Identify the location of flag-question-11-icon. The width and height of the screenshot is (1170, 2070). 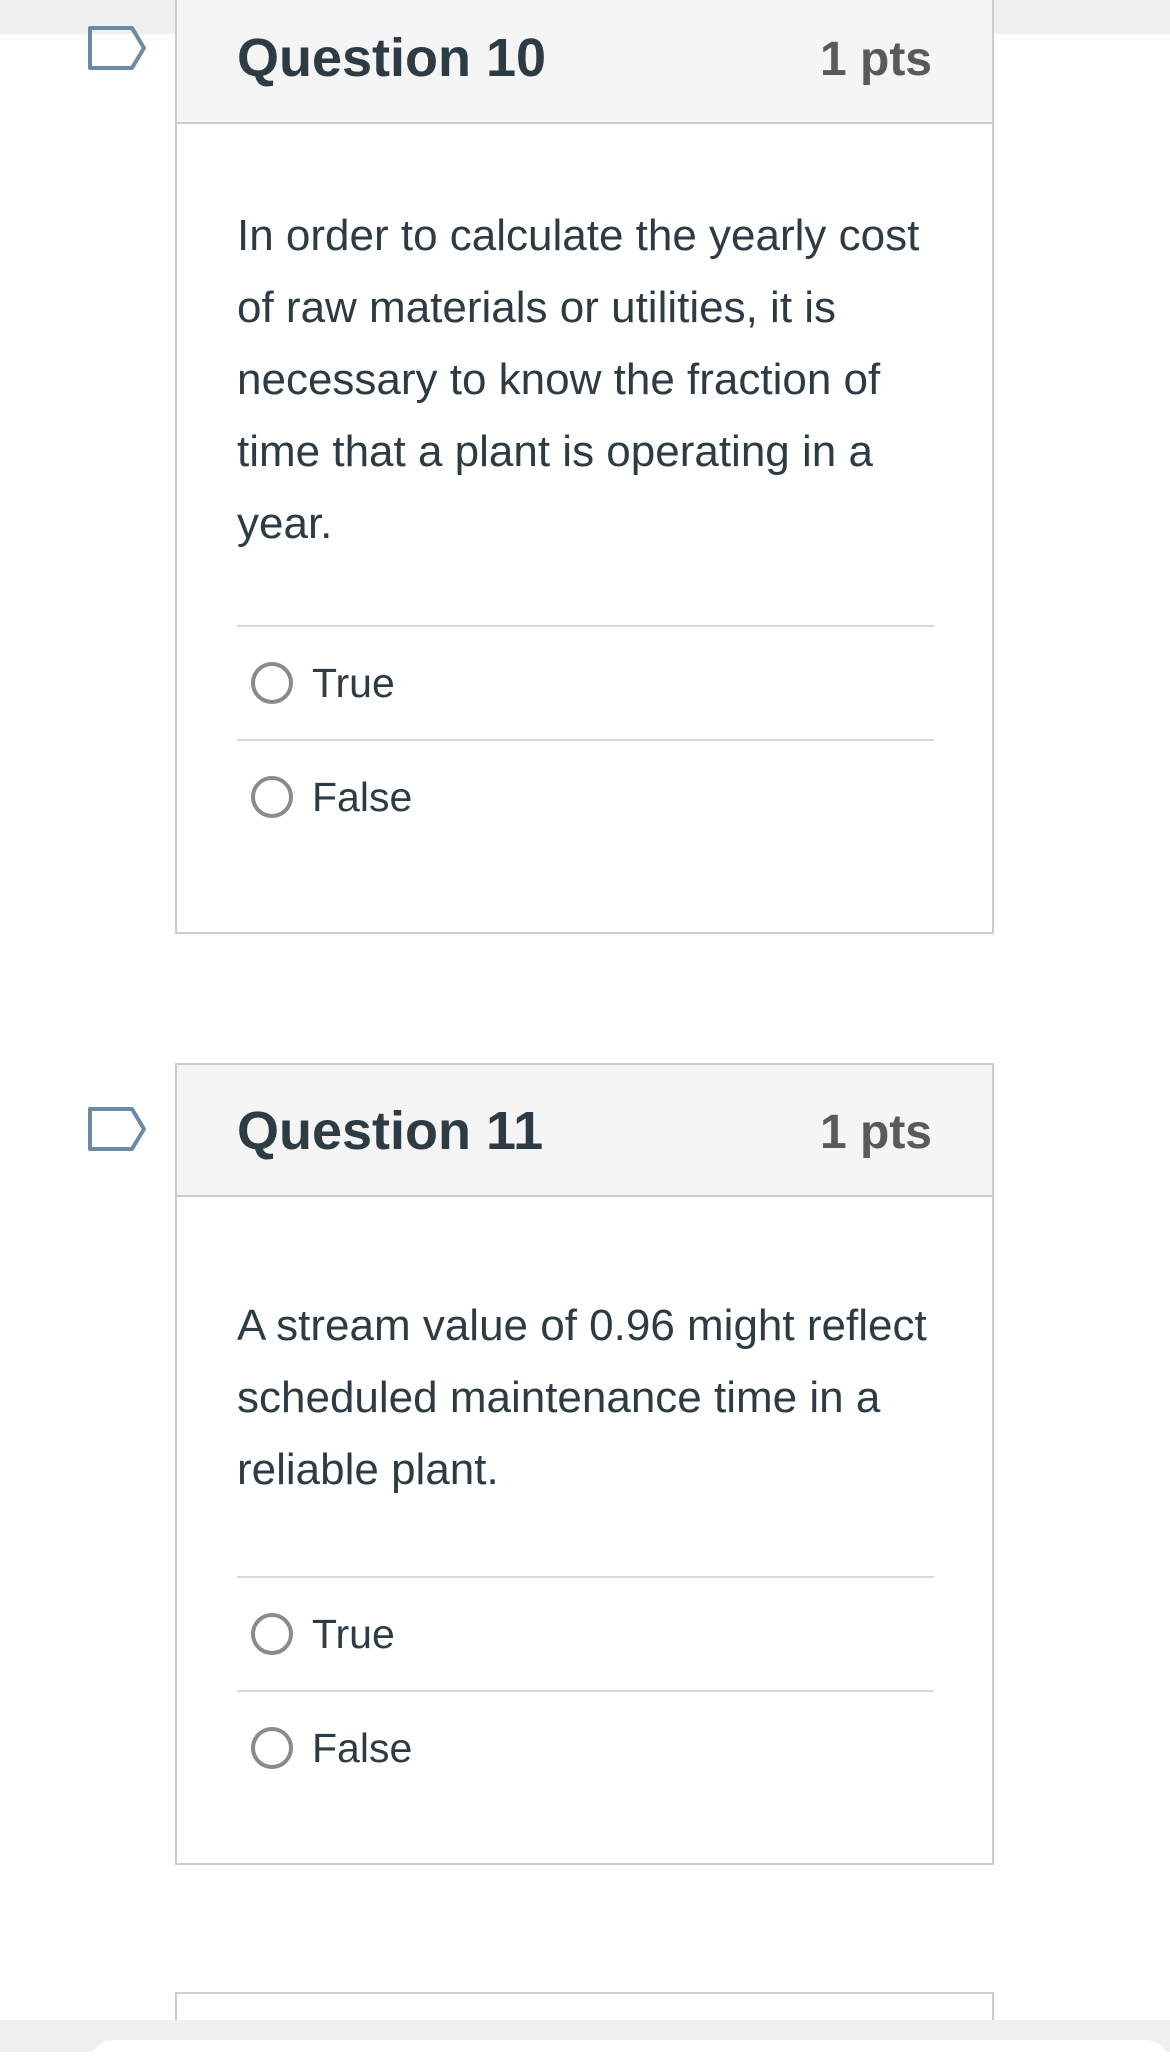
(118, 1129).